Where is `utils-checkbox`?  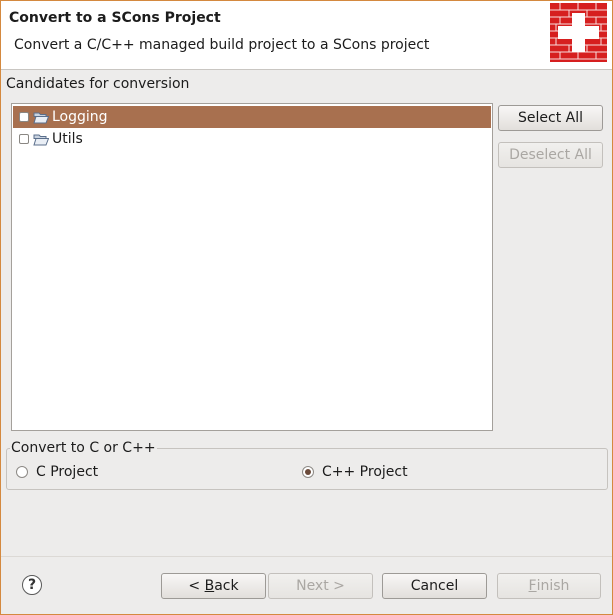
utils-checkbox is located at coordinates (24, 139).